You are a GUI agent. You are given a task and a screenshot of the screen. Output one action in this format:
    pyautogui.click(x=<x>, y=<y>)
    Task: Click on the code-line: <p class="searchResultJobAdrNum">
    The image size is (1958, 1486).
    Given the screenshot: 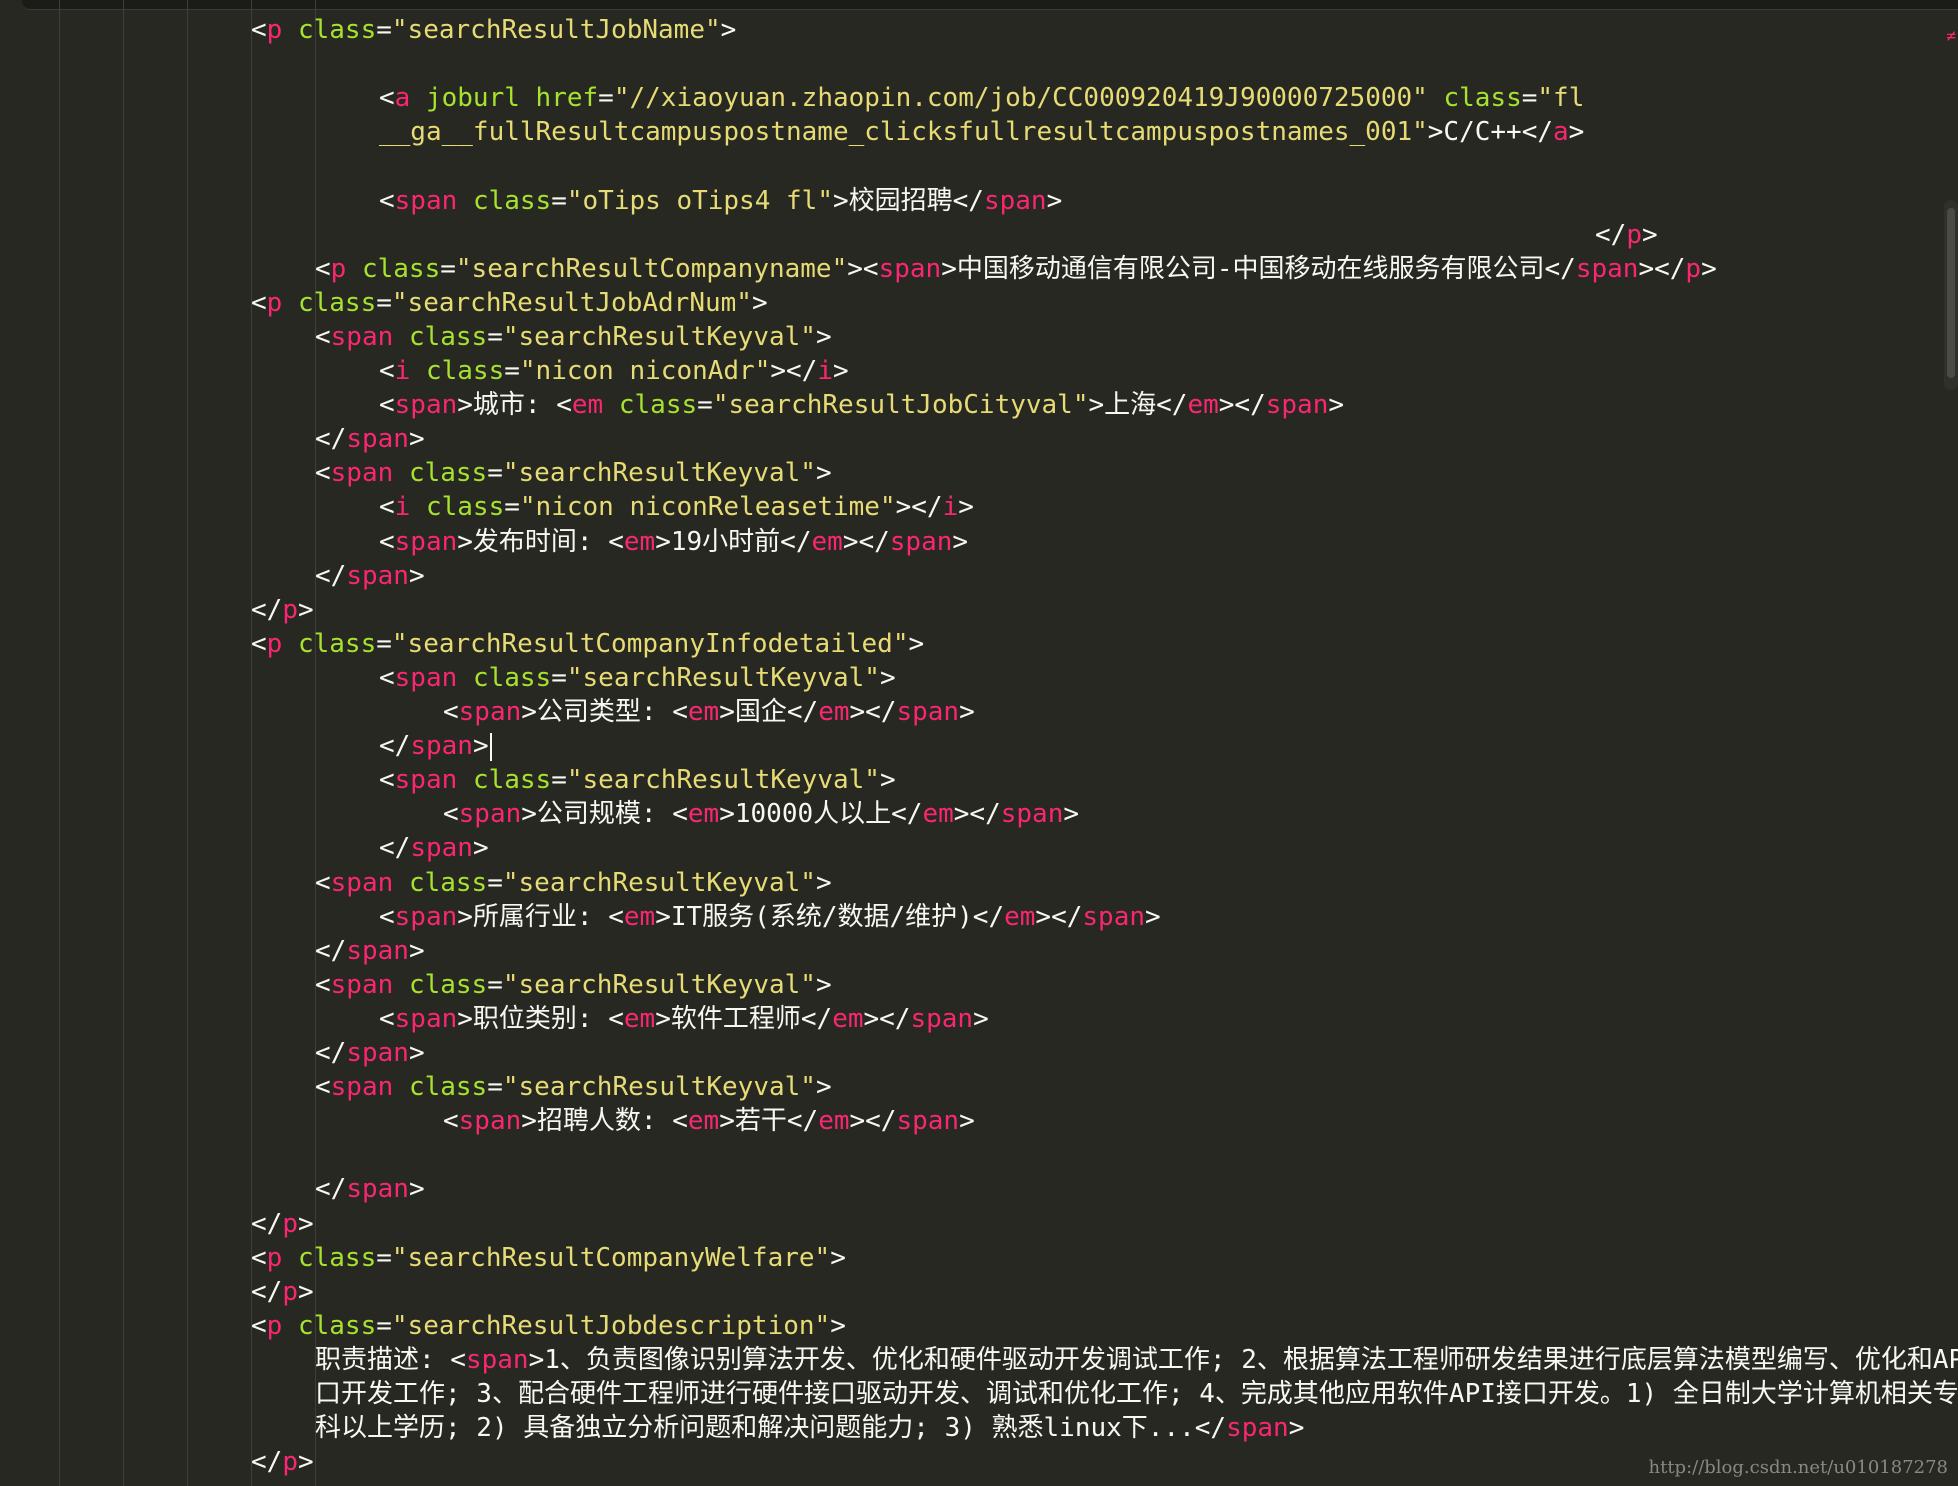 What is the action you would take?
    pyautogui.click(x=509, y=303)
    